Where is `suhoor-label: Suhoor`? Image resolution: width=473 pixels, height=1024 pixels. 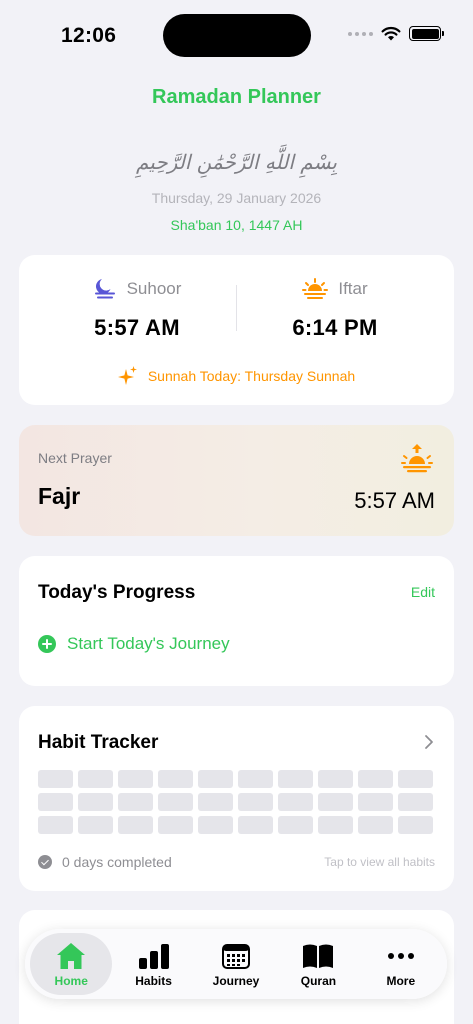 suhoor-label: Suhoor is located at coordinates (154, 288).